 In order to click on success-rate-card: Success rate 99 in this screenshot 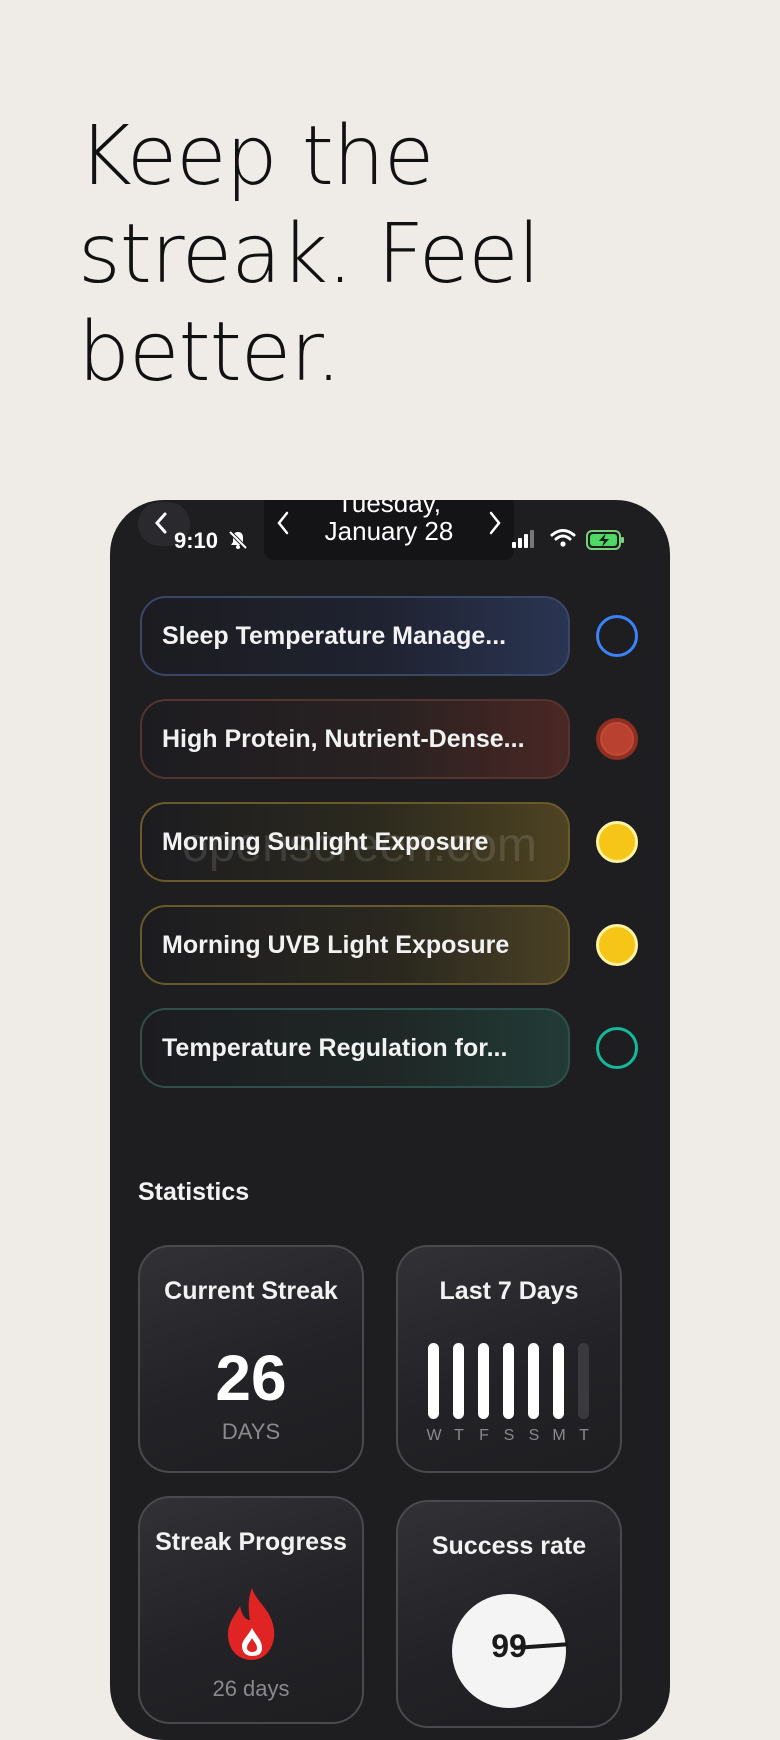, I will do `click(509, 1614)`.